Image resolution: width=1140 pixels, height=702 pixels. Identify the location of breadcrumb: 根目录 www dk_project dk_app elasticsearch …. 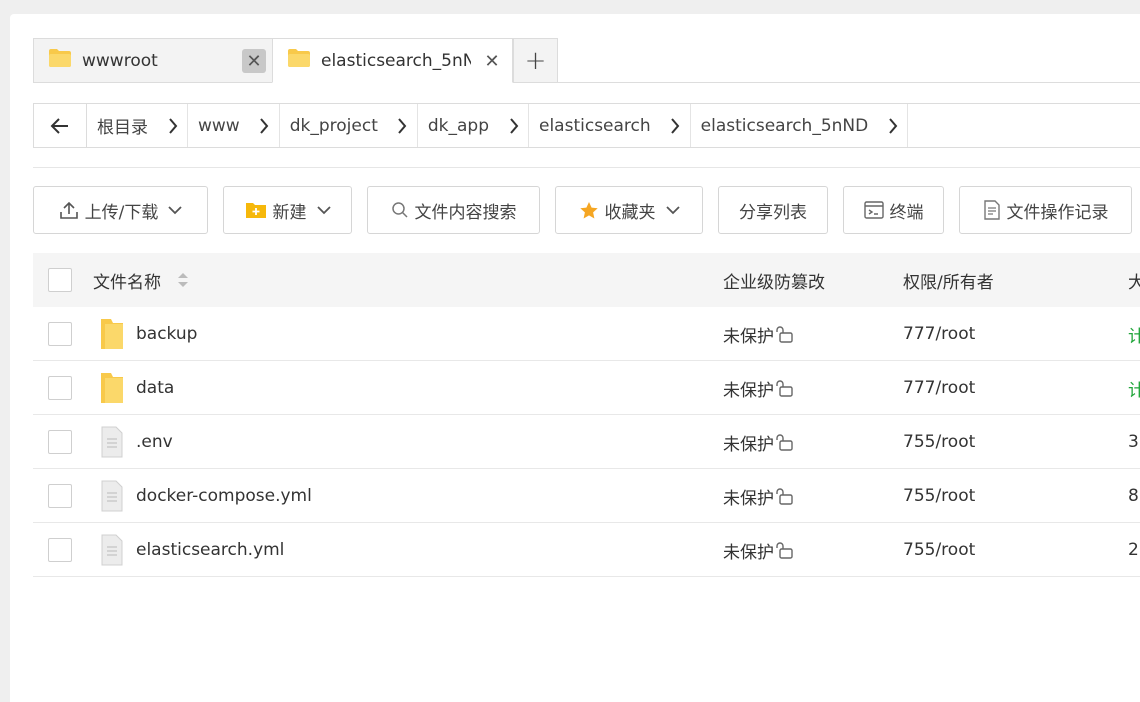
(586, 125).